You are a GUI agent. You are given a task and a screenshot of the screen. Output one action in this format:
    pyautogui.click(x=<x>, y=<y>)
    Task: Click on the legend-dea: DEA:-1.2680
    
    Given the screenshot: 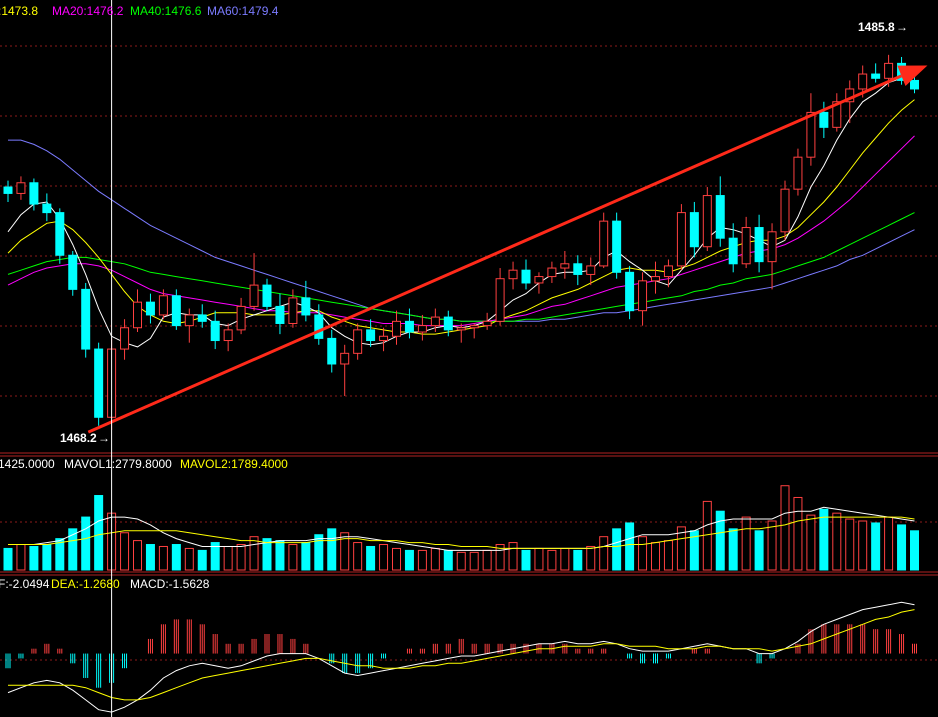 What is the action you would take?
    pyautogui.click(x=85, y=584)
    